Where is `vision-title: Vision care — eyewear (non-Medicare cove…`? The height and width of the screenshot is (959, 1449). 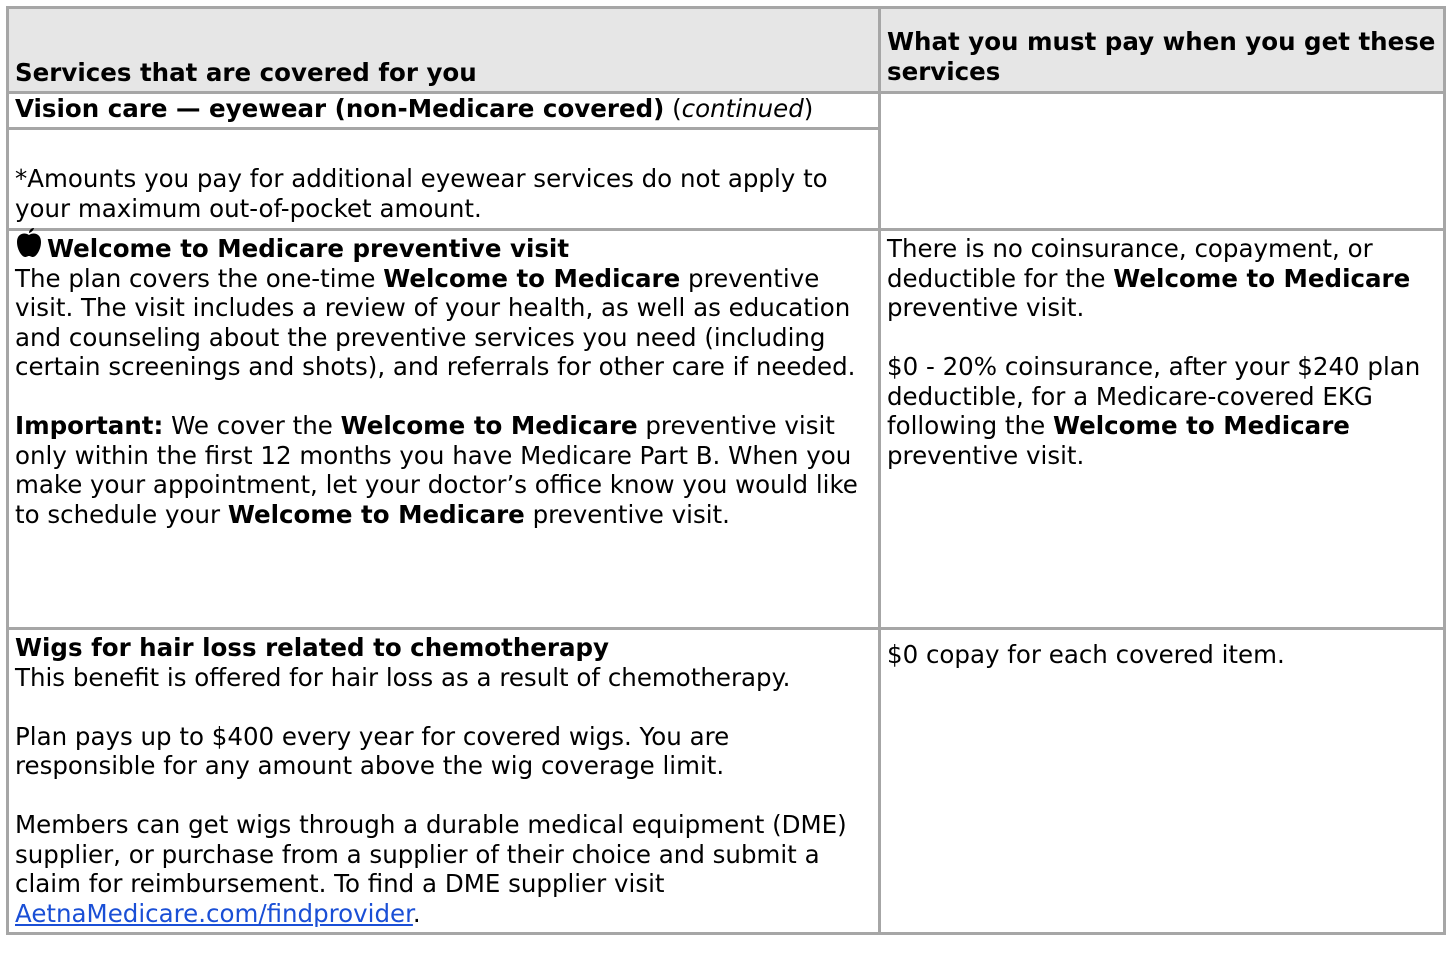
vision-title: Vision care — eyewear (non-Medicare cove… is located at coordinates (340, 108).